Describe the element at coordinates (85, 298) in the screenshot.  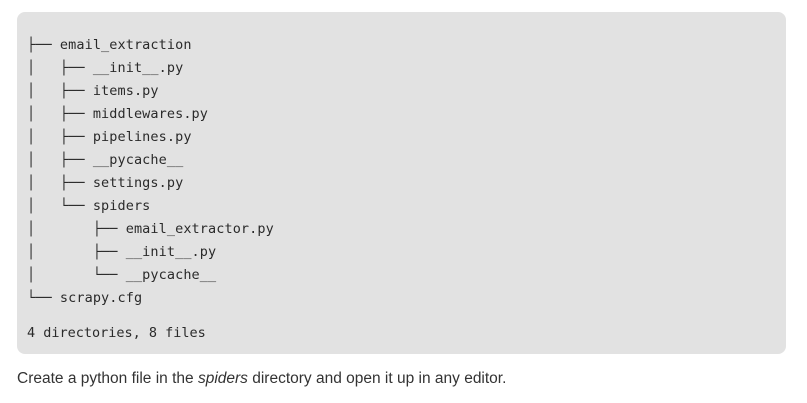
I see `tree-line-scrapy-cfg: └── scrapy.cfg` at that location.